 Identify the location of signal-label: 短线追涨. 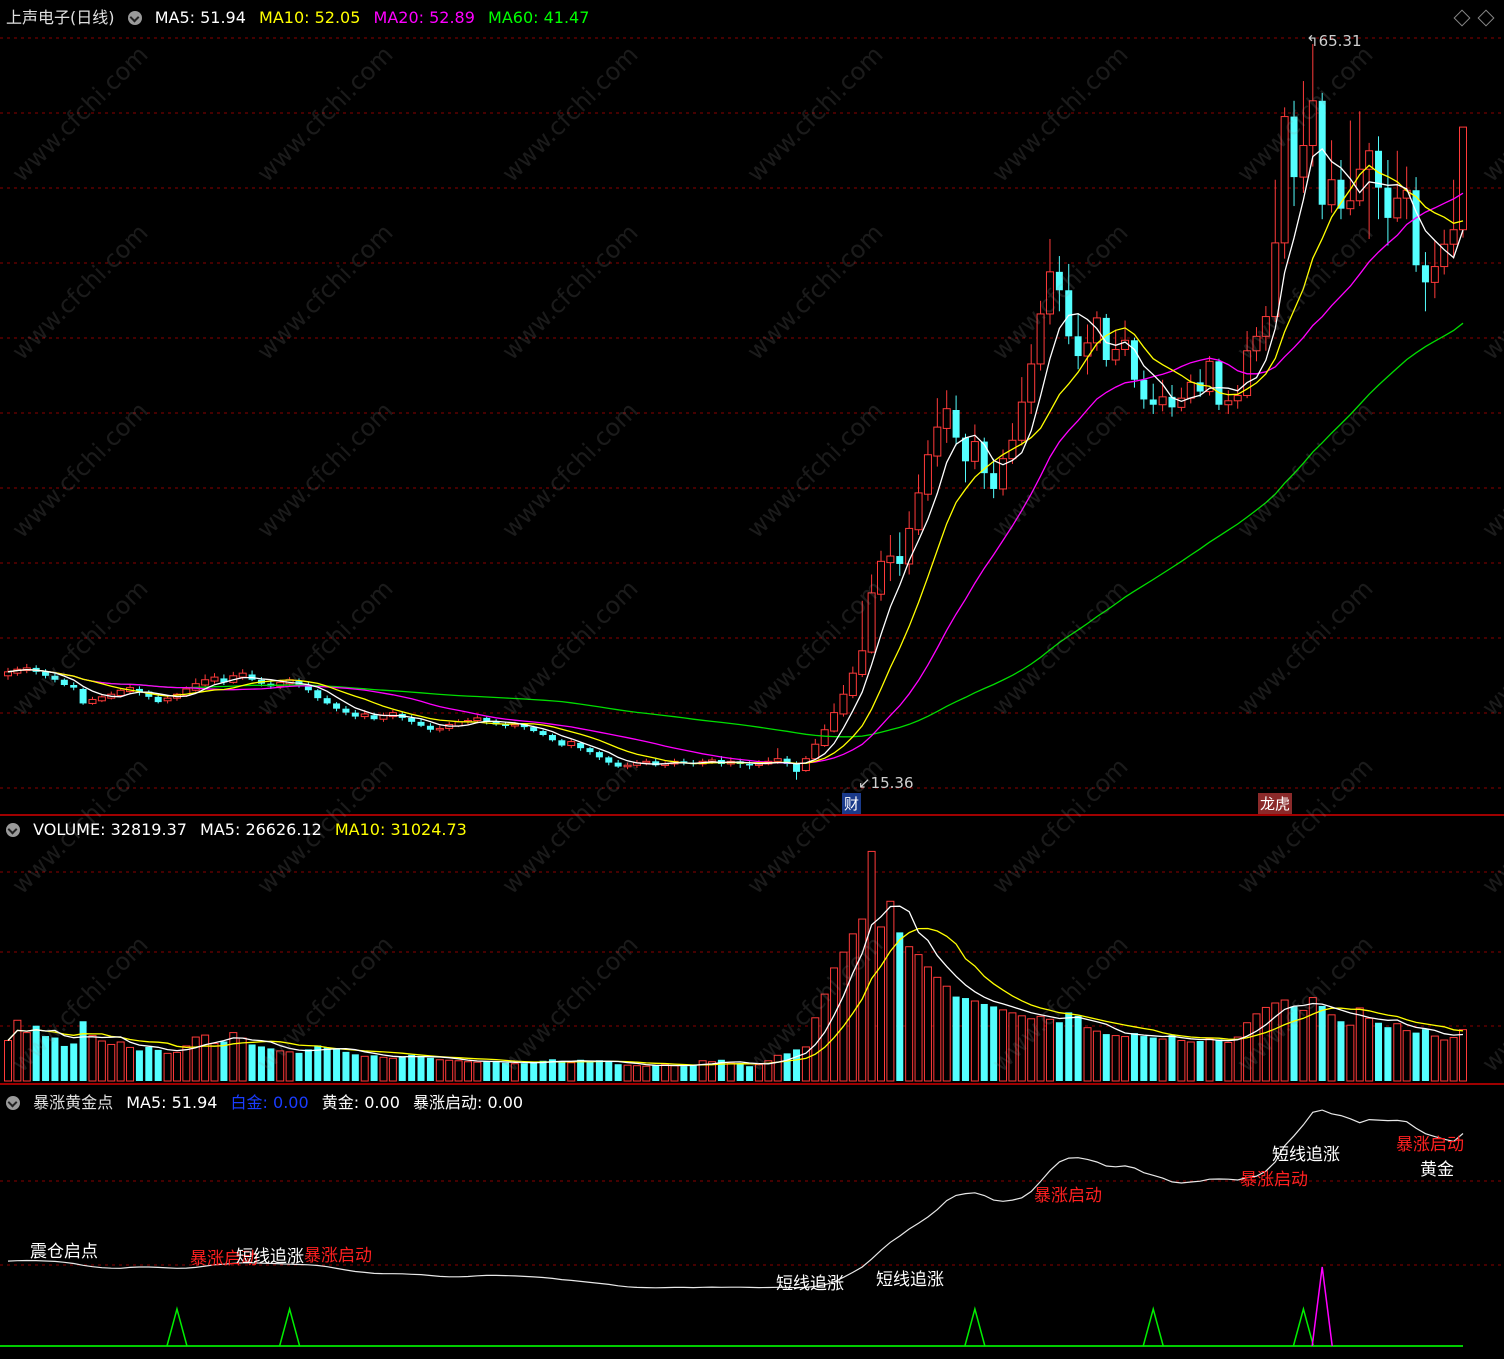
(910, 1280).